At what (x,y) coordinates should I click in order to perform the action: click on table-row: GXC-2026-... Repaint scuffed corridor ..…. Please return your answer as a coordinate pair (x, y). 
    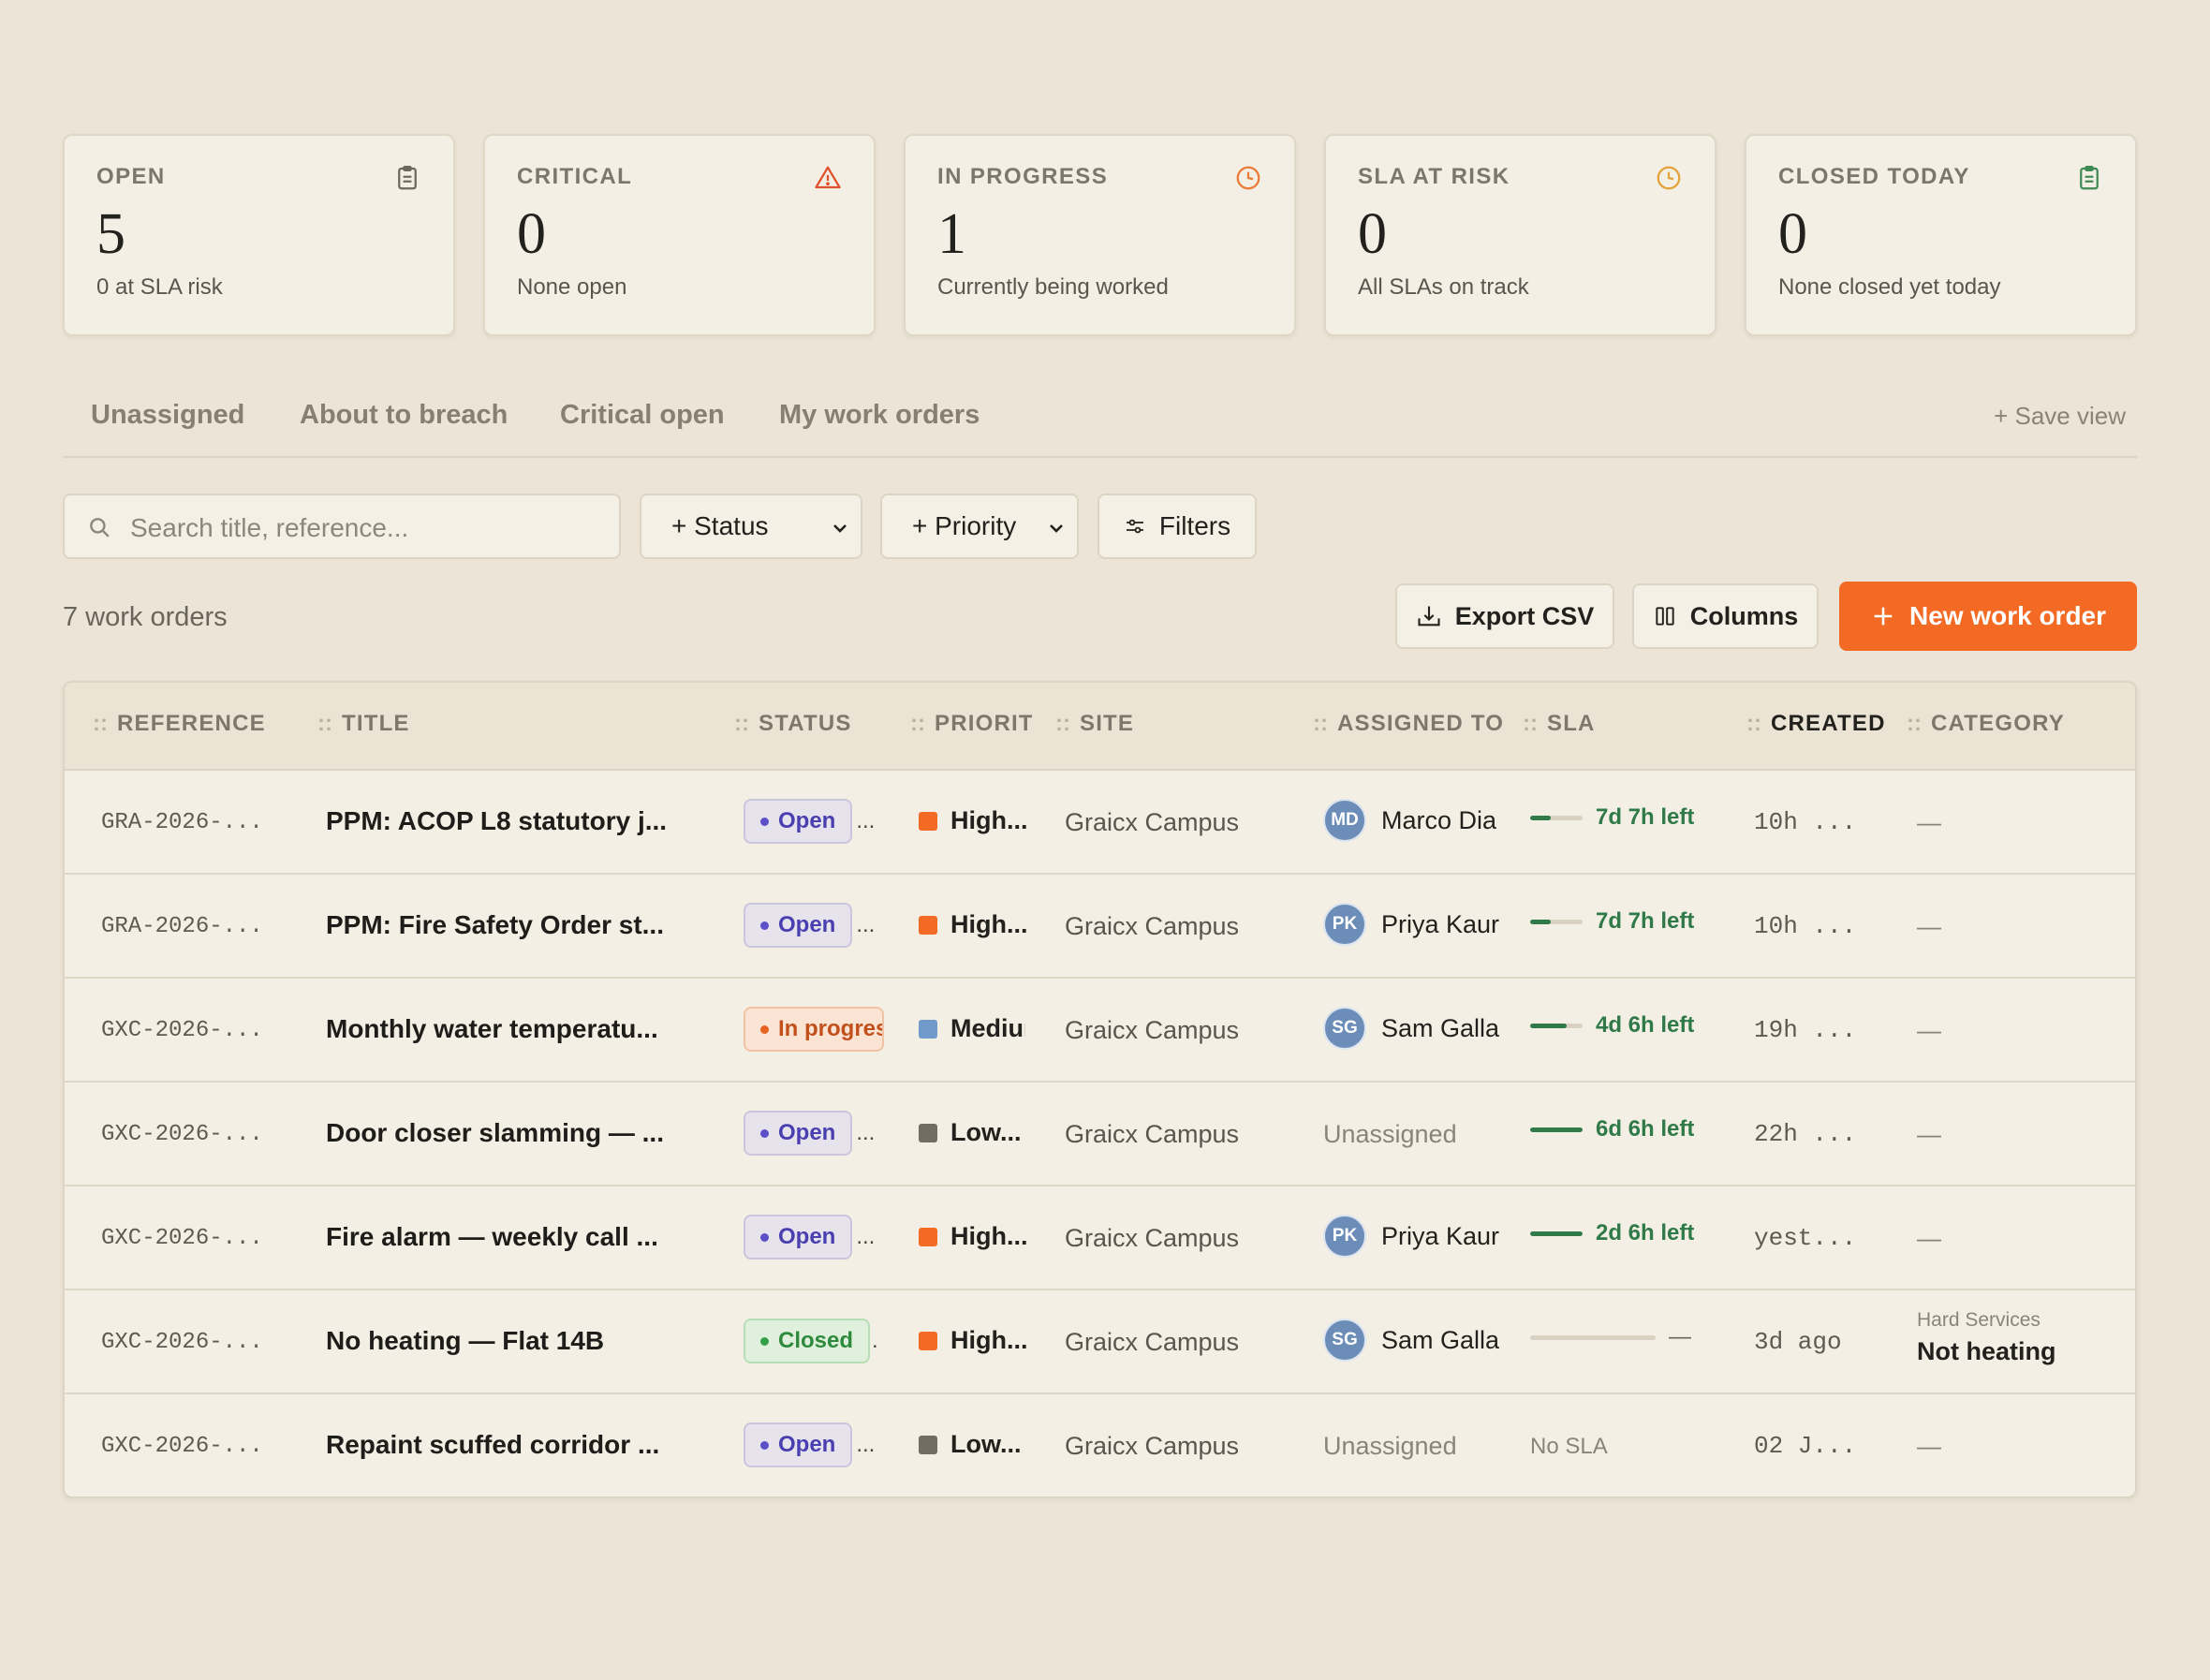
    Looking at the image, I should click on (1100, 1445).